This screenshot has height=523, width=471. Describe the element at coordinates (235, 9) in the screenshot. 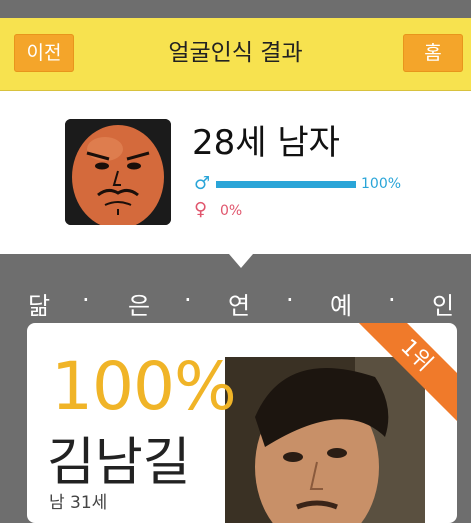

I see `status-strip` at that location.